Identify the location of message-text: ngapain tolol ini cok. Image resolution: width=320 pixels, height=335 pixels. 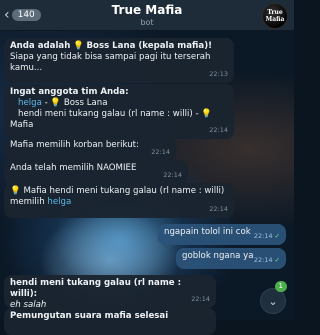
(207, 232).